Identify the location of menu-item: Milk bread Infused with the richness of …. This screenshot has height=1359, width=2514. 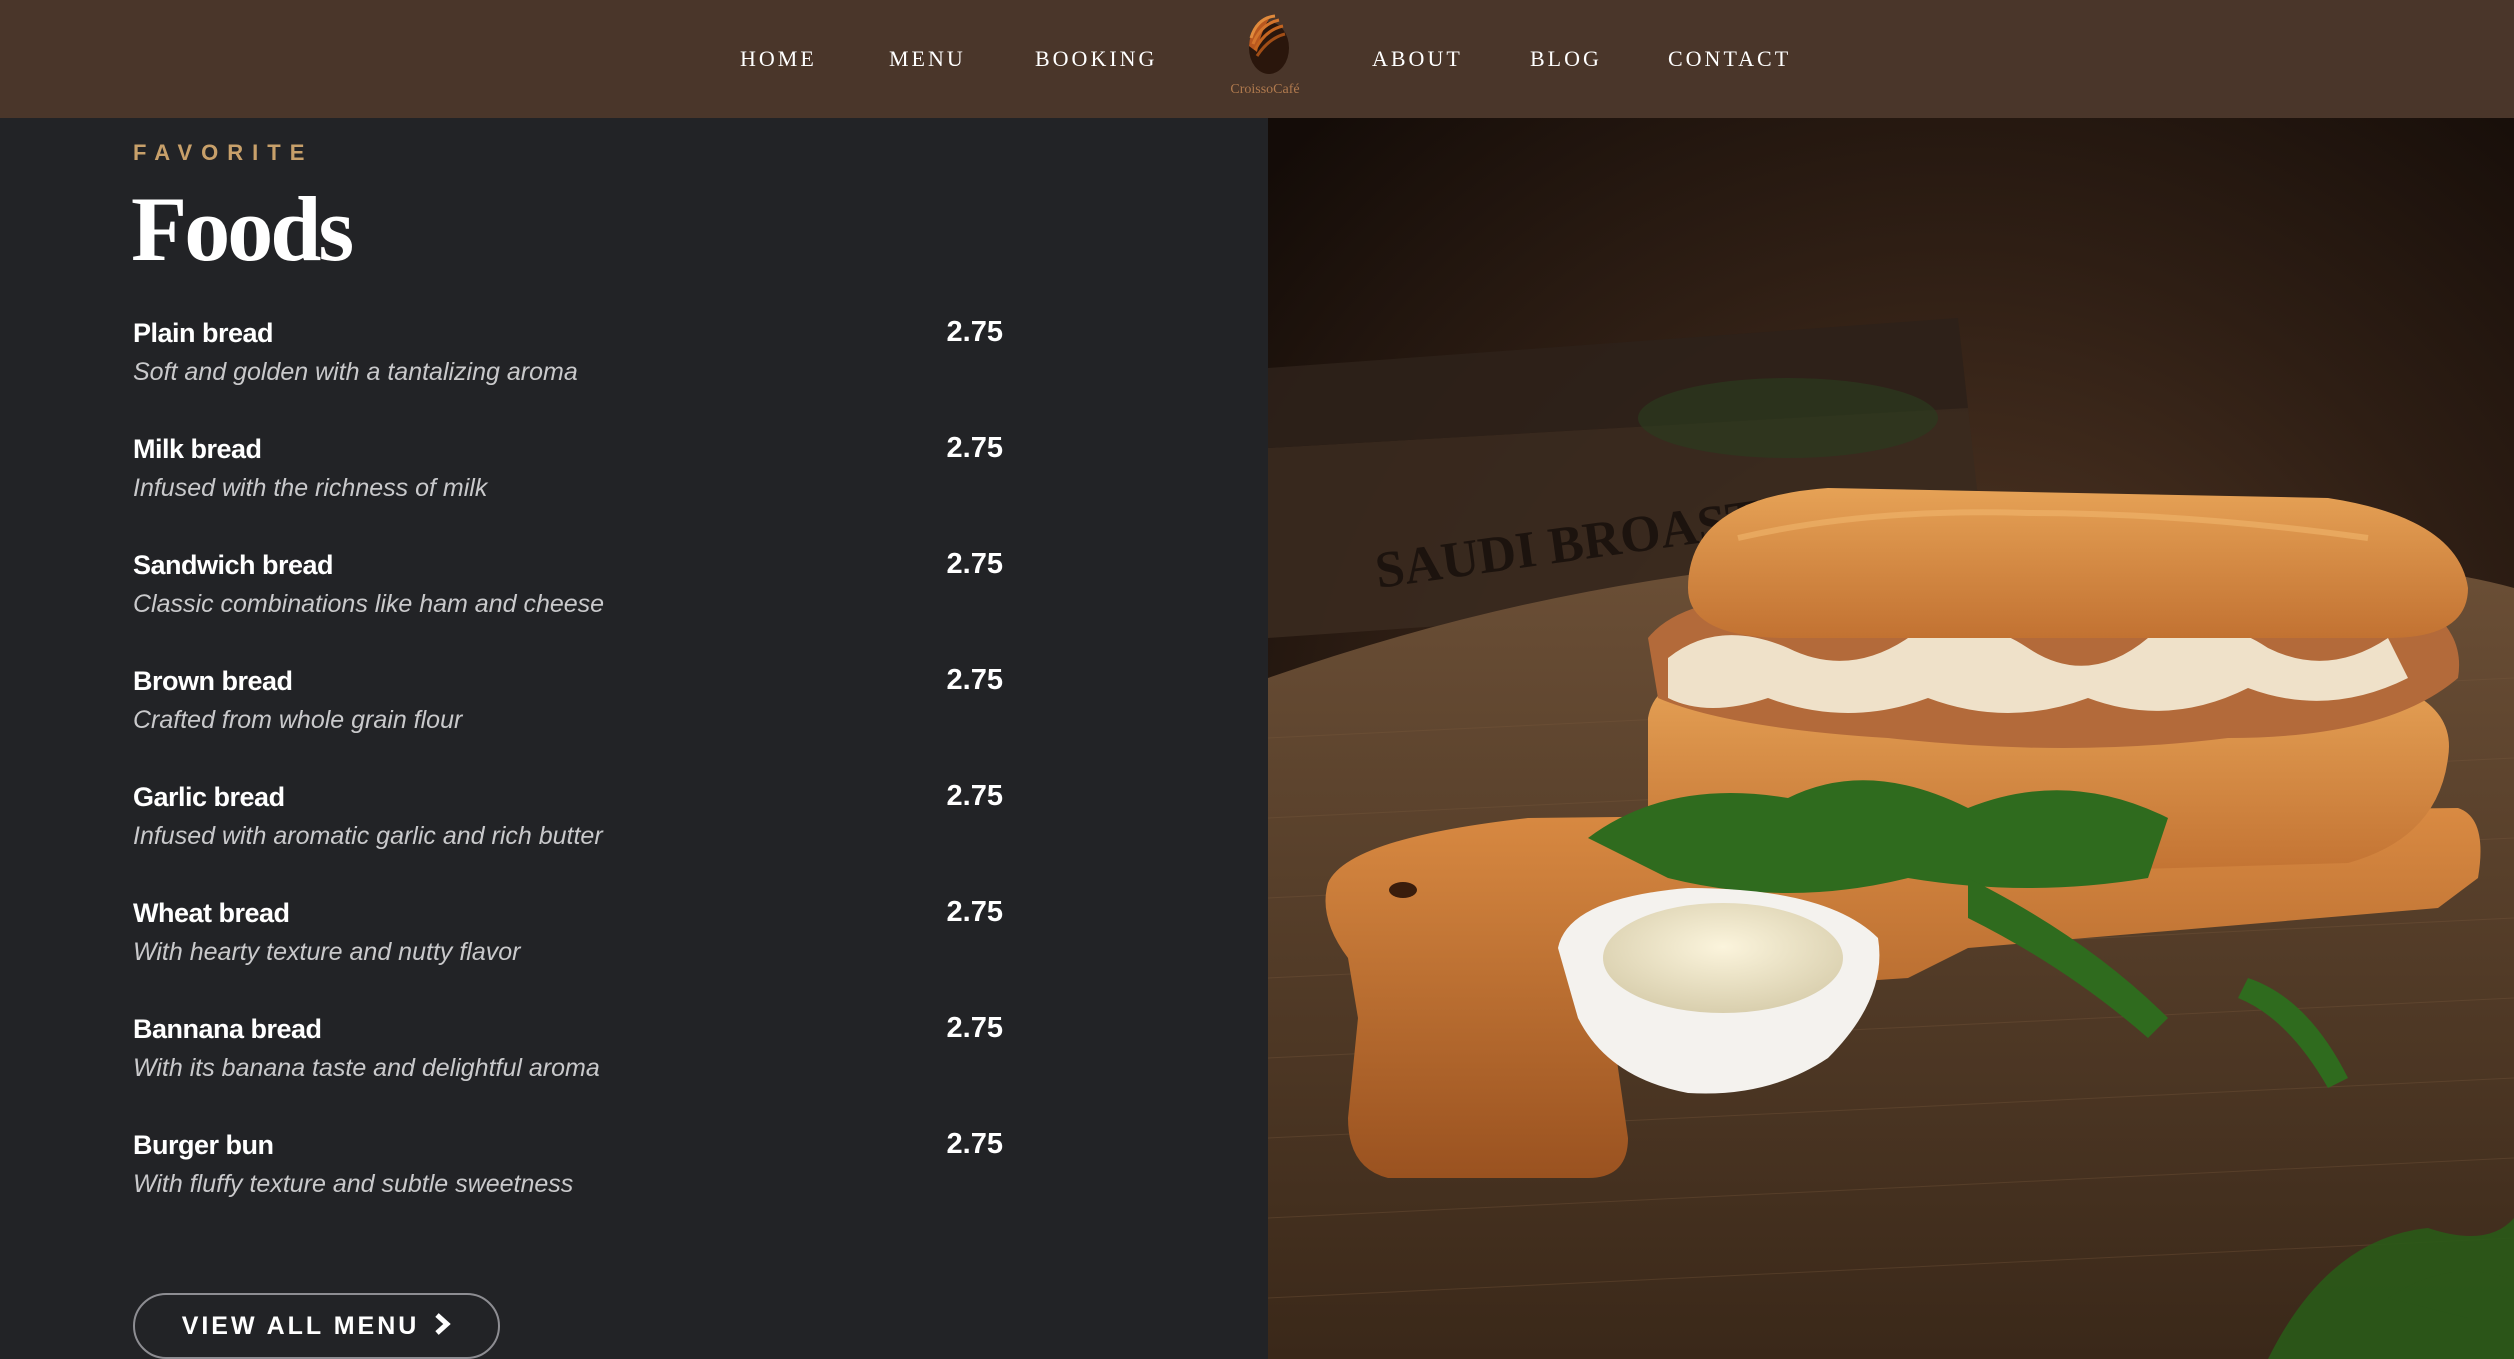
(568, 491).